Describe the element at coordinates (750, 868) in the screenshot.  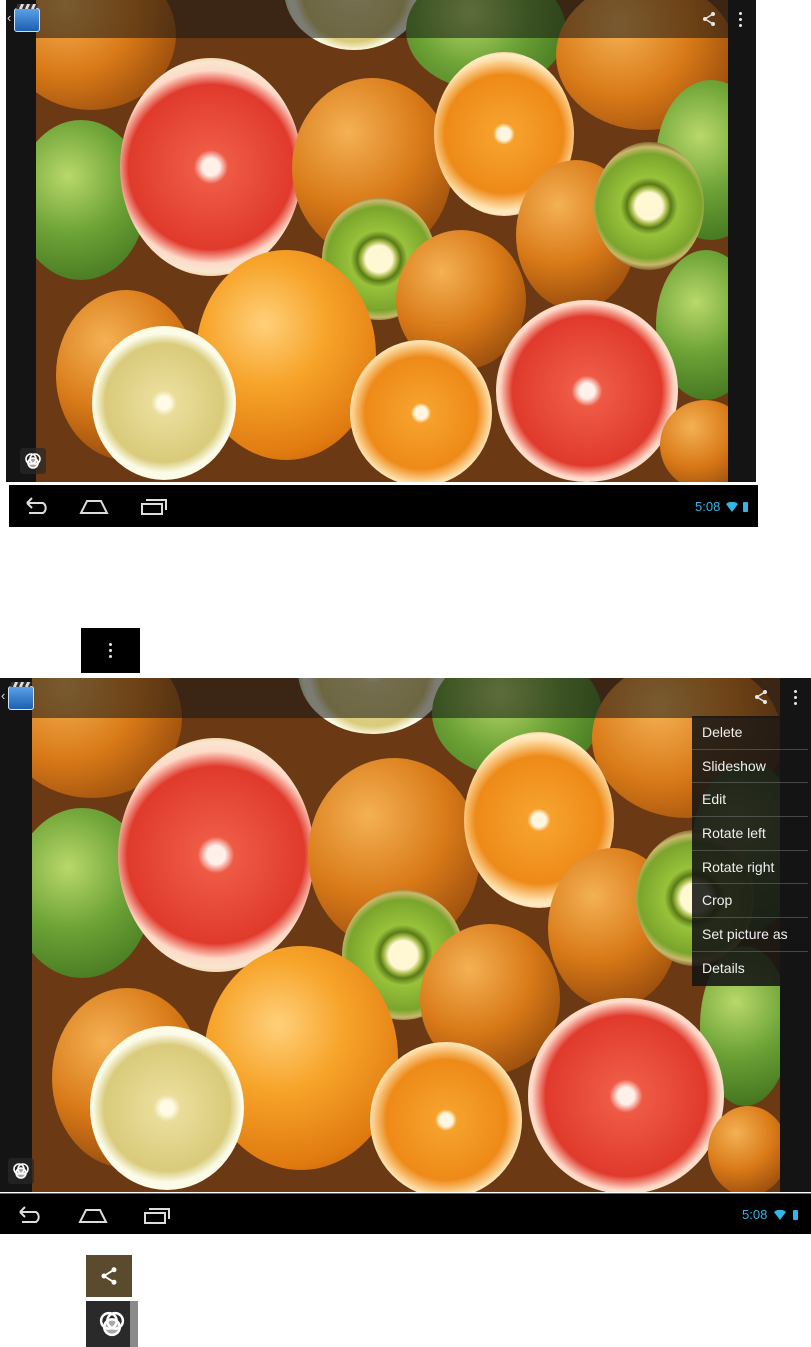
I see `menu-item-rotate-right: Rotate right` at that location.